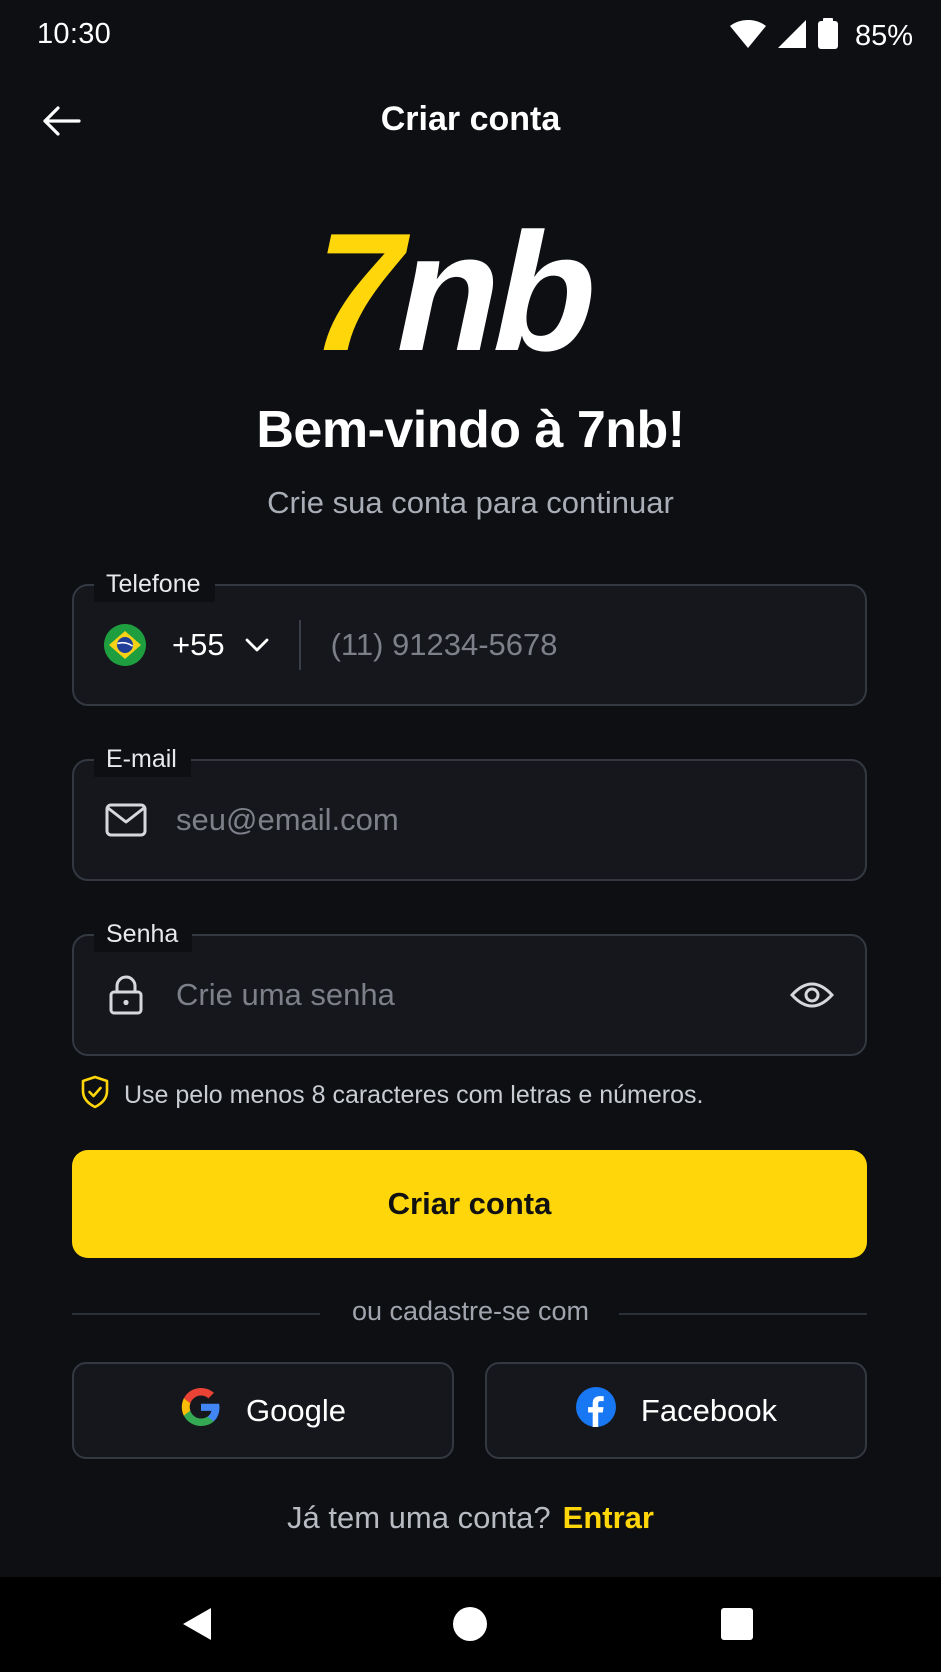 This screenshot has width=941, height=1672. I want to click on dial-code: +55, so click(198, 644).